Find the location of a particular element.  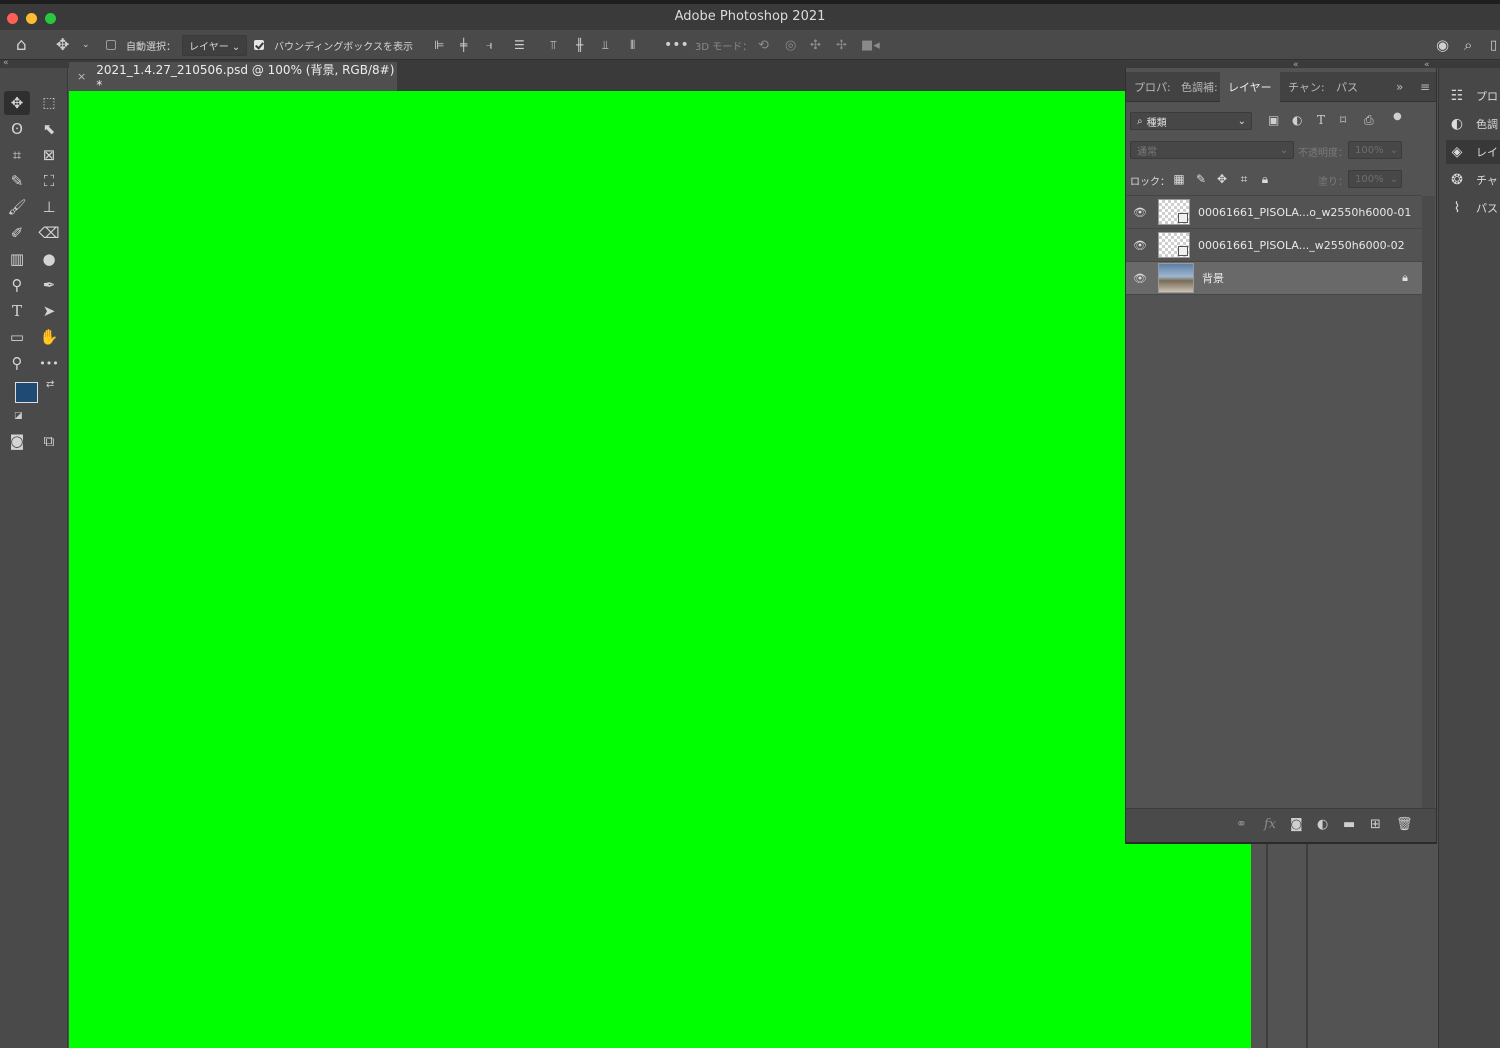

path-selection-tool-icon: ➤ is located at coordinates (49, 311).